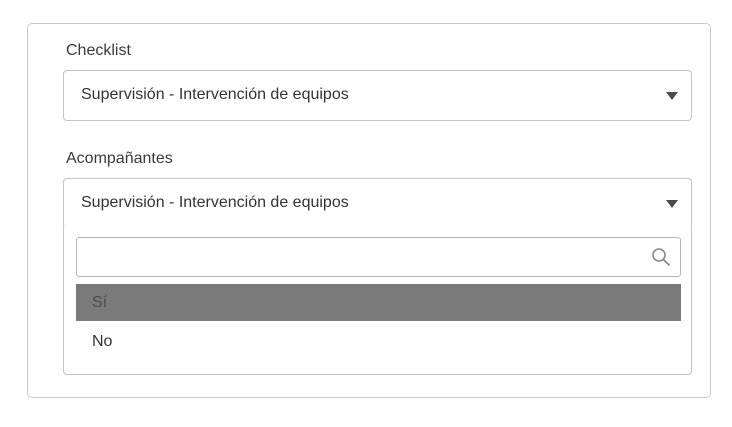  What do you see at coordinates (378, 341) in the screenshot?
I see `dropdown-option-no: No` at bounding box center [378, 341].